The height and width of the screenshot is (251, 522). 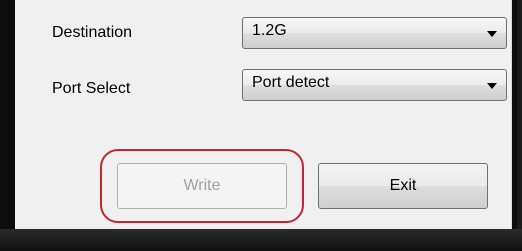 I want to click on destination-dropdown: 1.2G, so click(x=374, y=33).